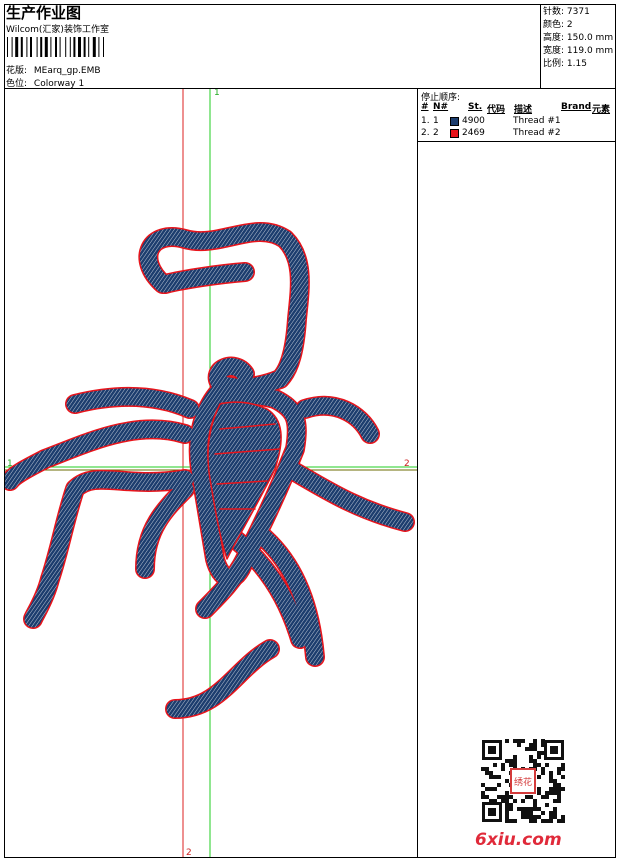  I want to click on row-needle: 1, so click(436, 121).